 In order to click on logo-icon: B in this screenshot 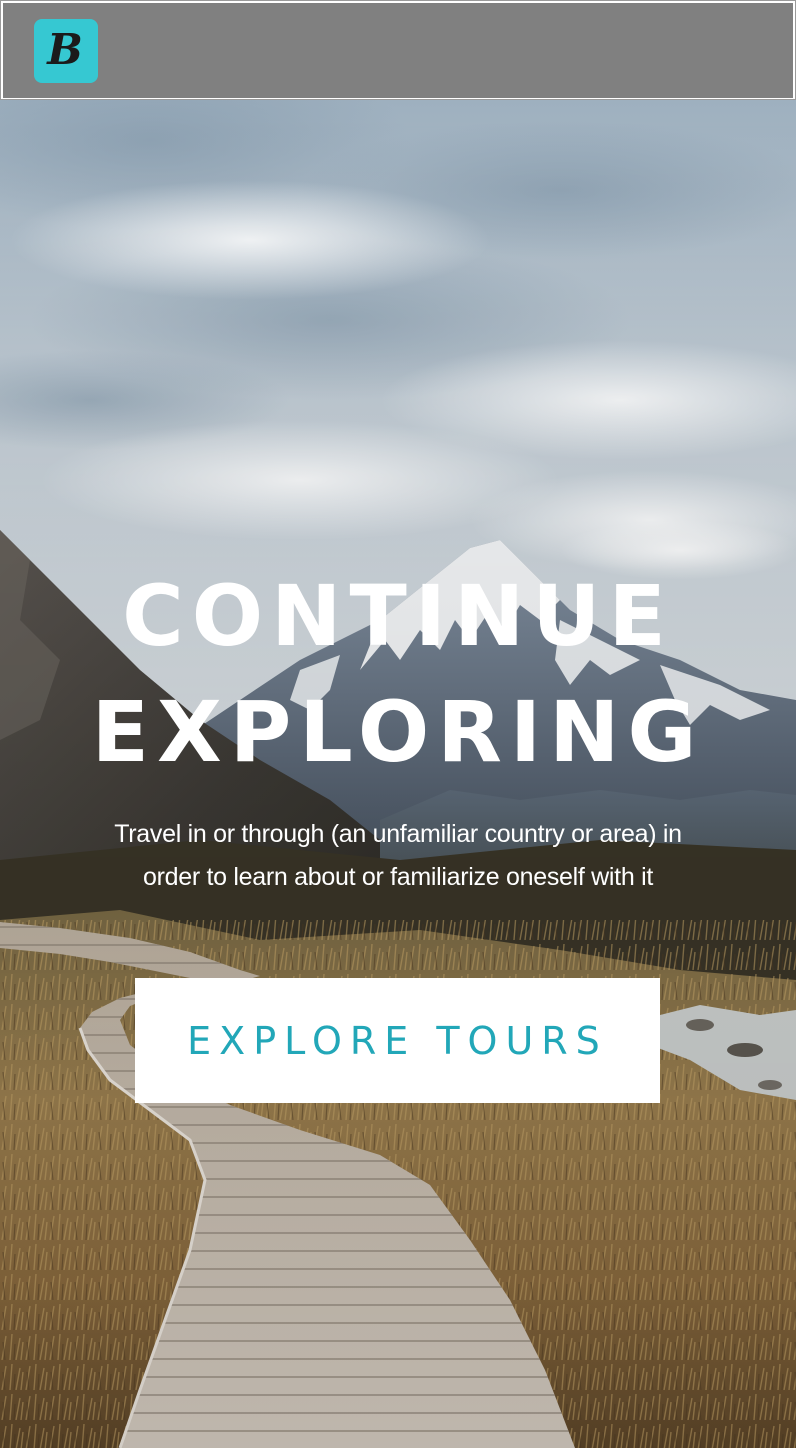, I will do `click(65, 49)`.